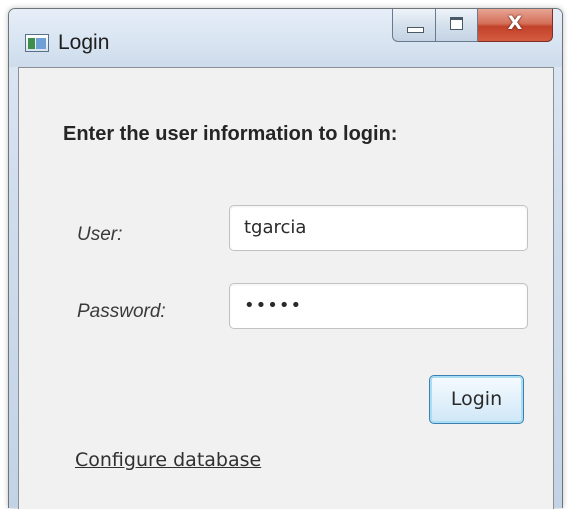  I want to click on caption-buttons: X, so click(472, 25).